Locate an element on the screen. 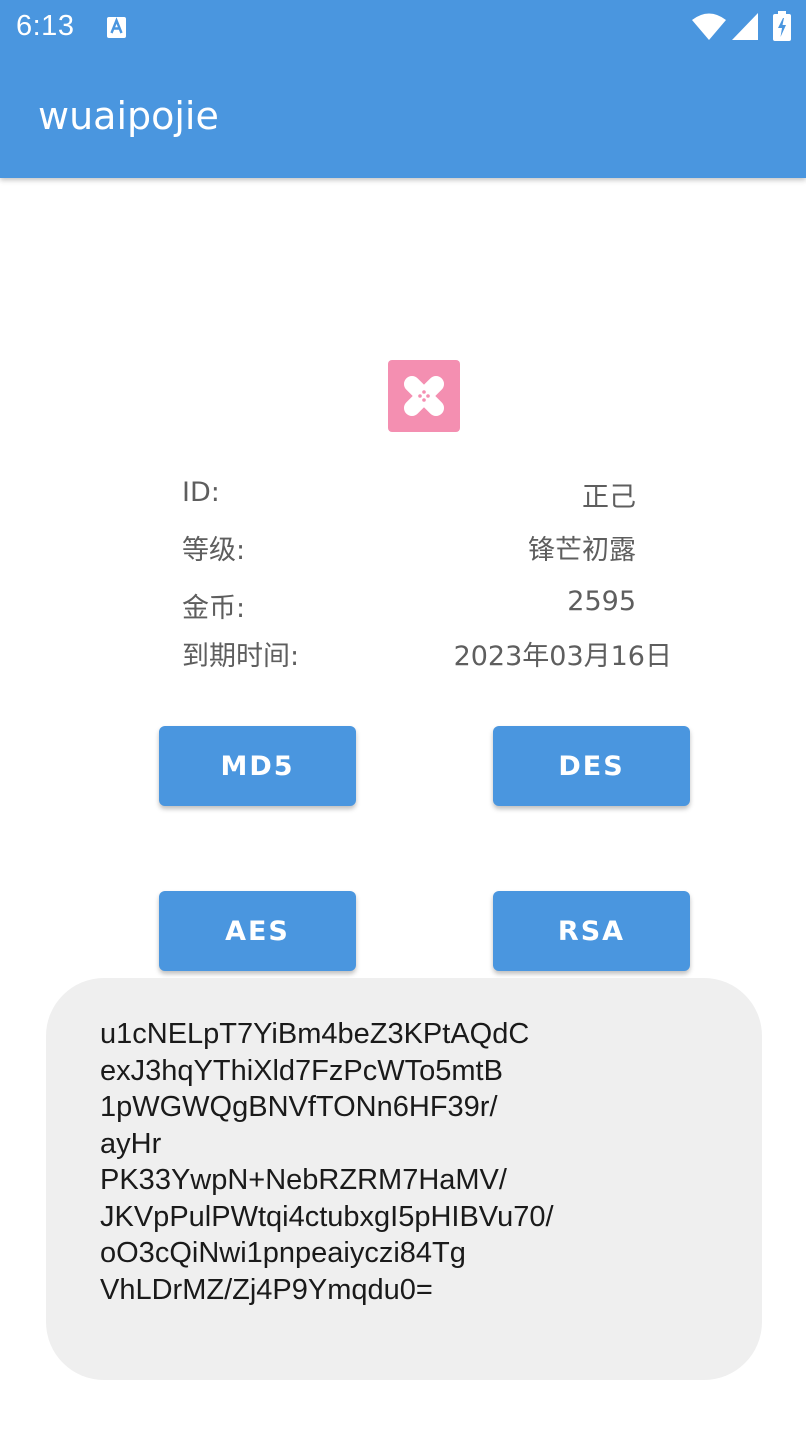 Image resolution: width=806 pixels, height=1434 pixels. id-value: 正己 is located at coordinates (609, 497).